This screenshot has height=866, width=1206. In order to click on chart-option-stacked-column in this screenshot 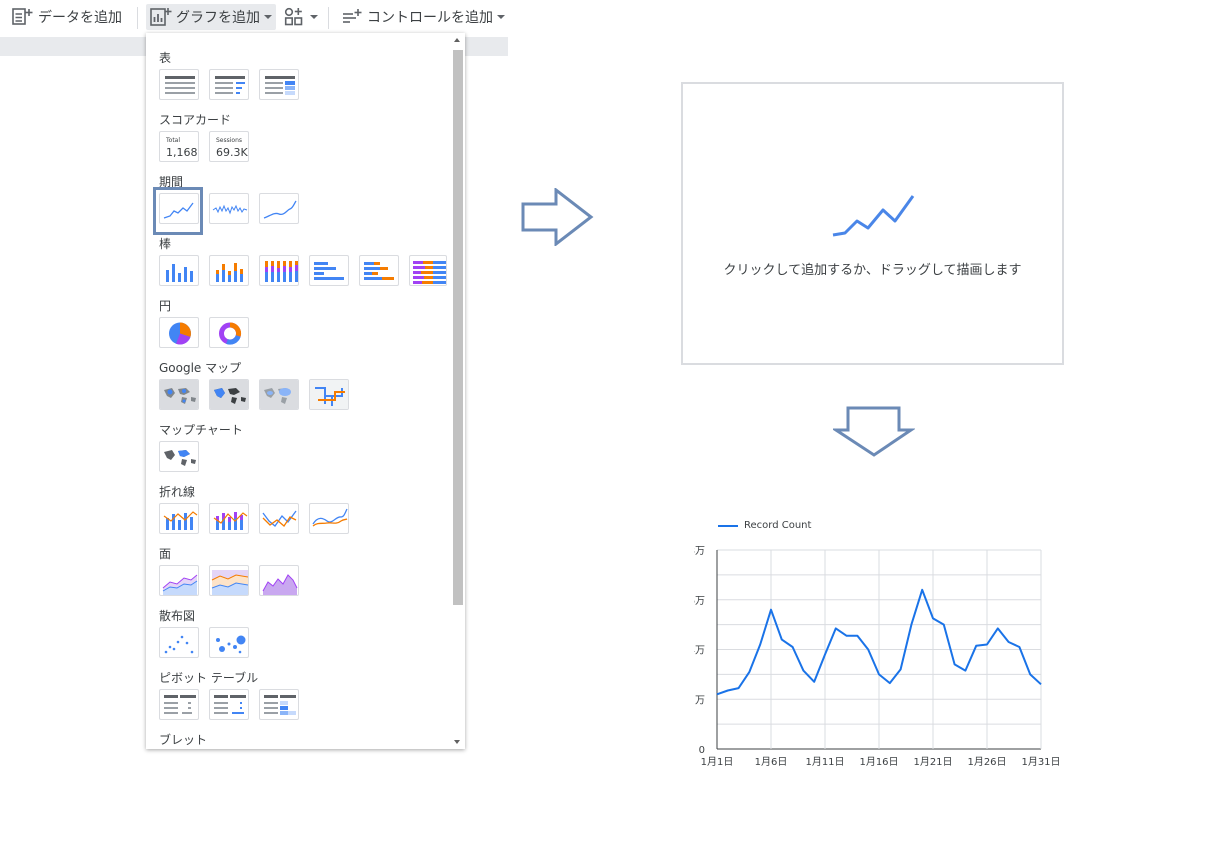, I will do `click(229, 270)`.